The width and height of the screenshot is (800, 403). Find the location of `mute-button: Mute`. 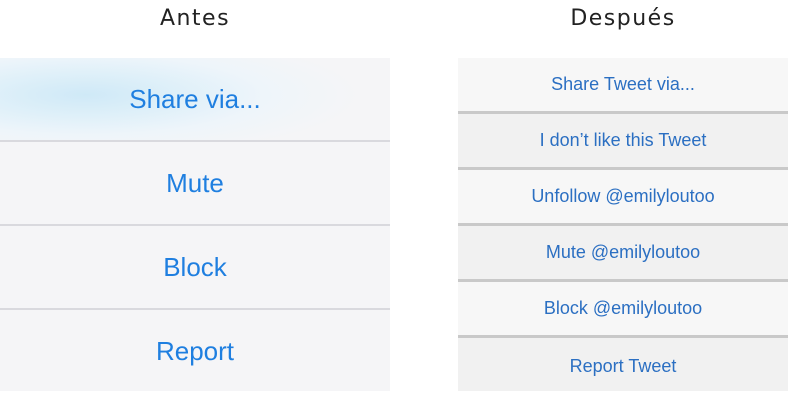

mute-button: Mute is located at coordinates (195, 184).